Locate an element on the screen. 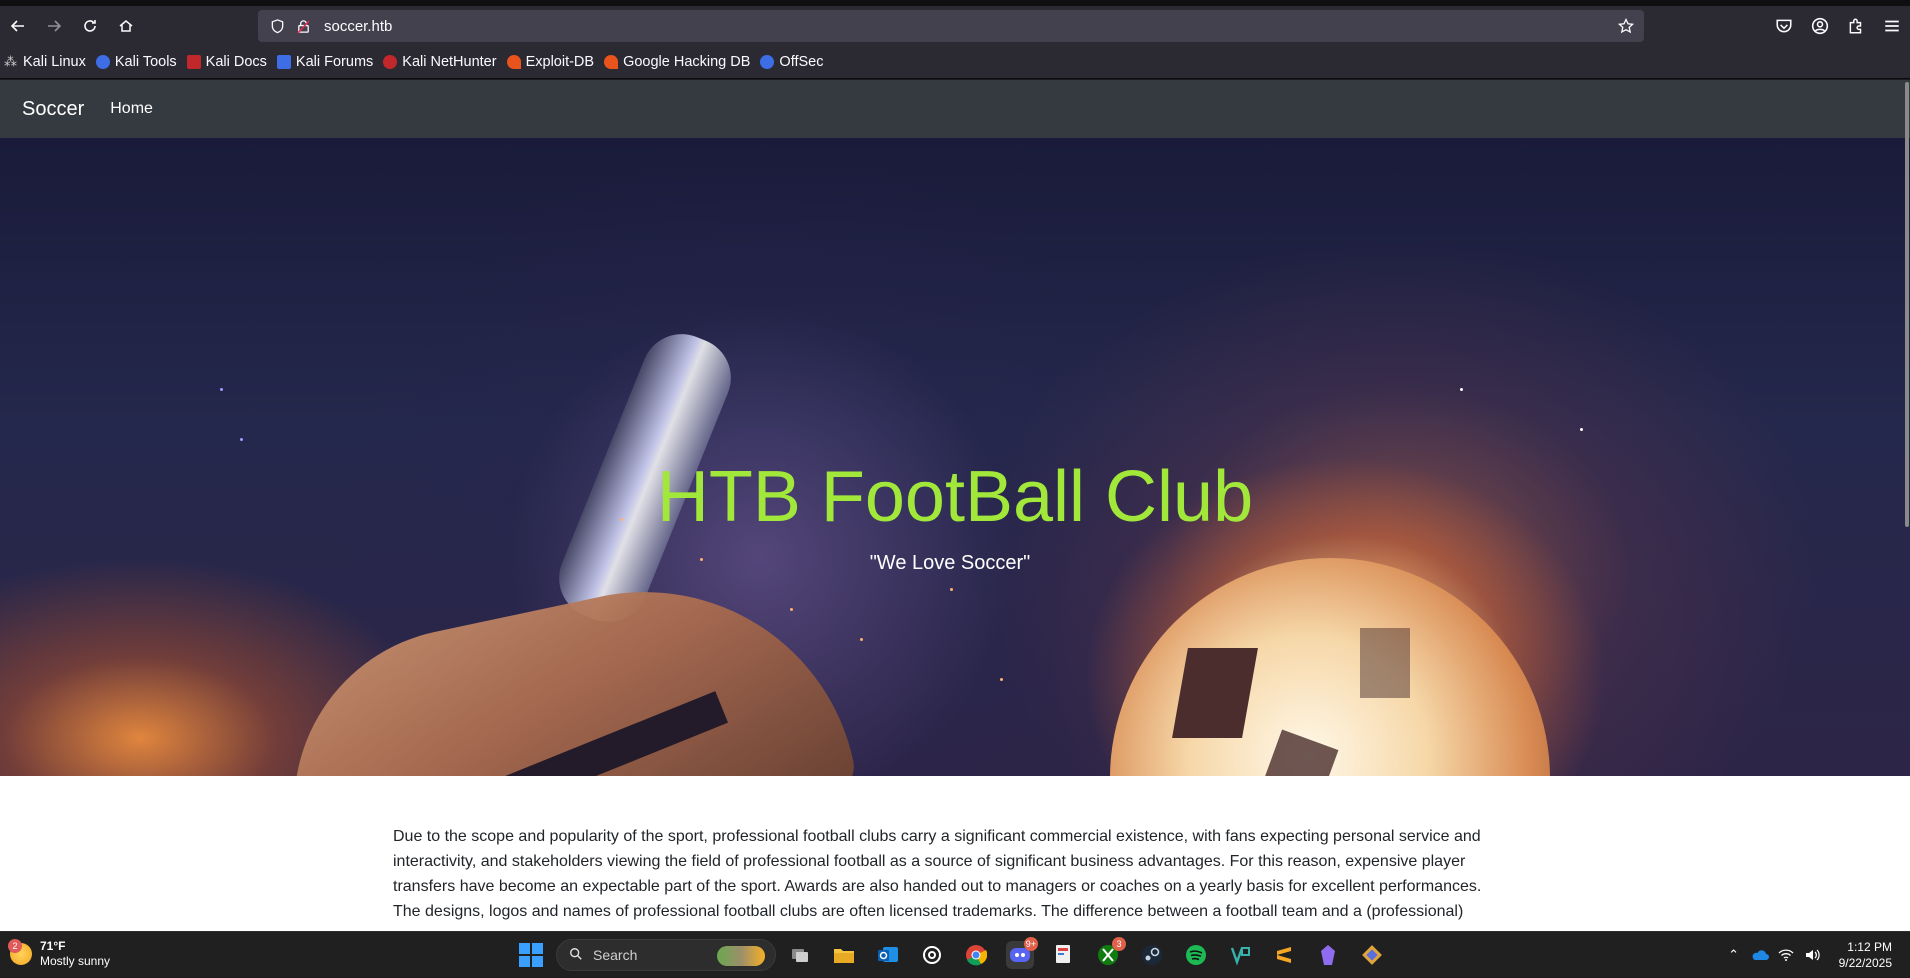 This screenshot has height=978, width=1910. discord-badge: 9+ is located at coordinates (1030, 944).